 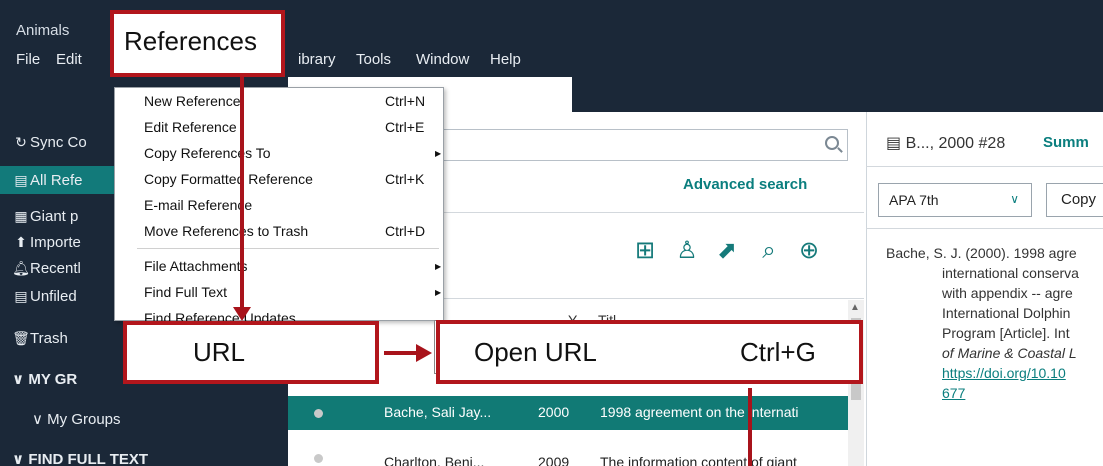 What do you see at coordinates (288, 248) in the screenshot?
I see `menu-separator` at bounding box center [288, 248].